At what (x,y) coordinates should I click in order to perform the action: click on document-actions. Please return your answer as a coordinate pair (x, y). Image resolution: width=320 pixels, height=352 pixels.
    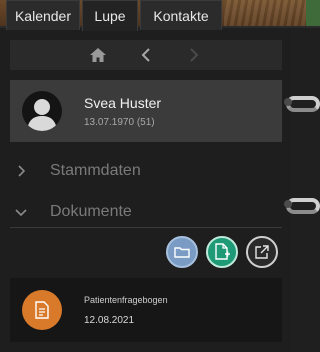
    Looking at the image, I should click on (222, 252).